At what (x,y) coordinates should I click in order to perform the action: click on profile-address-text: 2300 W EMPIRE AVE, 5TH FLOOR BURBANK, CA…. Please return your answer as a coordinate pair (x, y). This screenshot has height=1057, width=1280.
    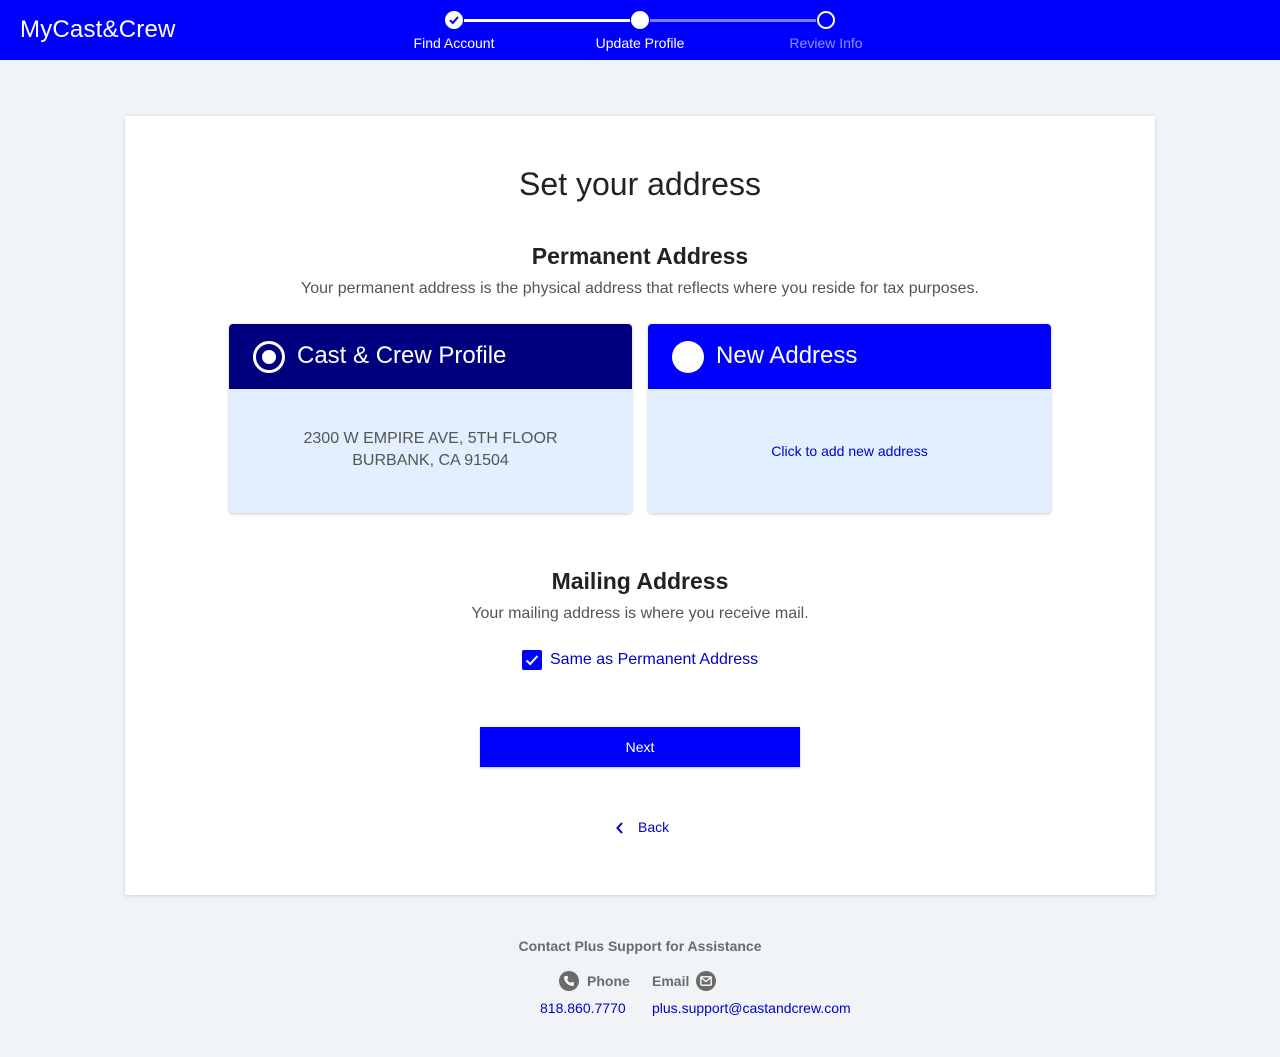
    Looking at the image, I should click on (430, 450).